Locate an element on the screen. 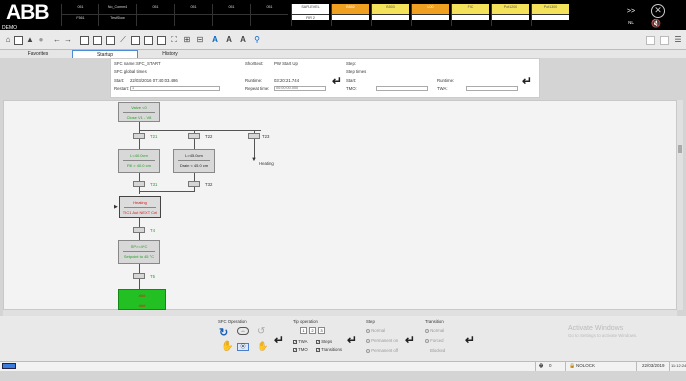  step-action: ### is located at coordinates (142, 305).